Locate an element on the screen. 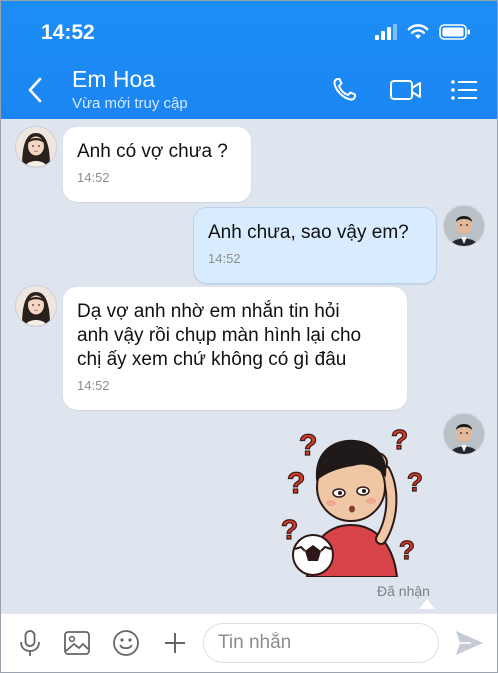  wifi-icon is located at coordinates (418, 31).